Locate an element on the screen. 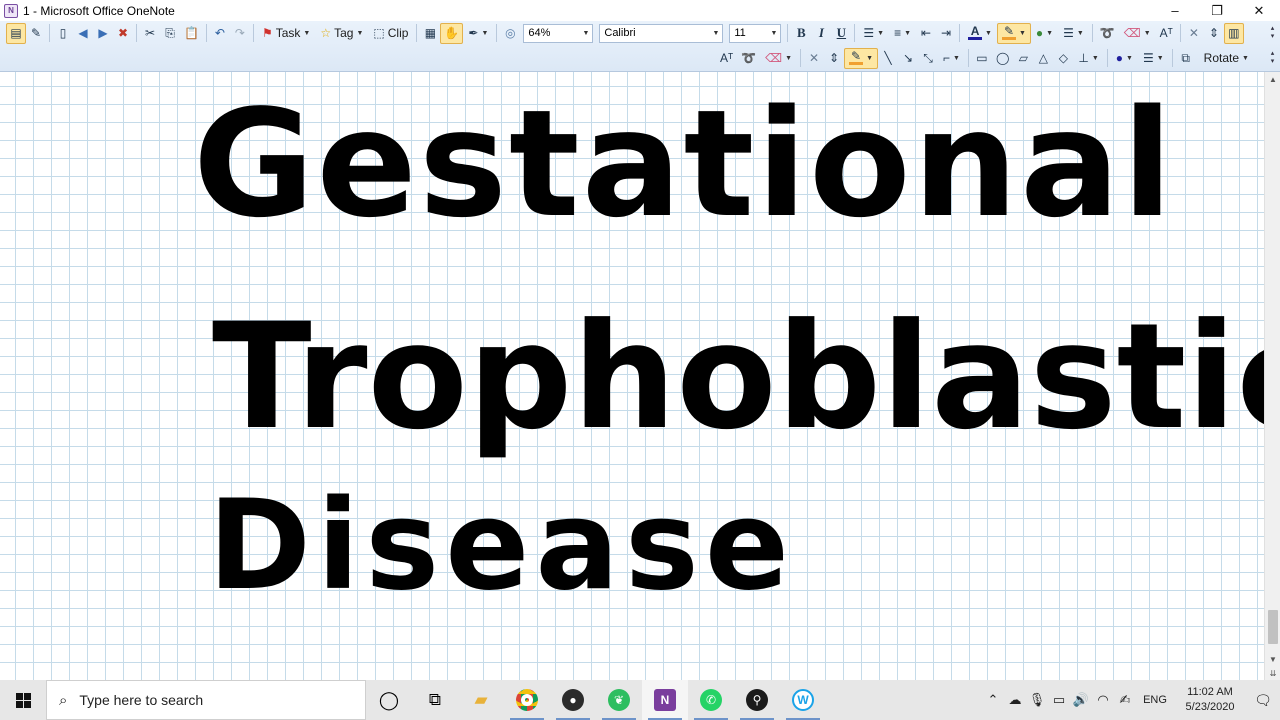 This screenshot has width=1280, height=720. start-button is located at coordinates (23, 700).